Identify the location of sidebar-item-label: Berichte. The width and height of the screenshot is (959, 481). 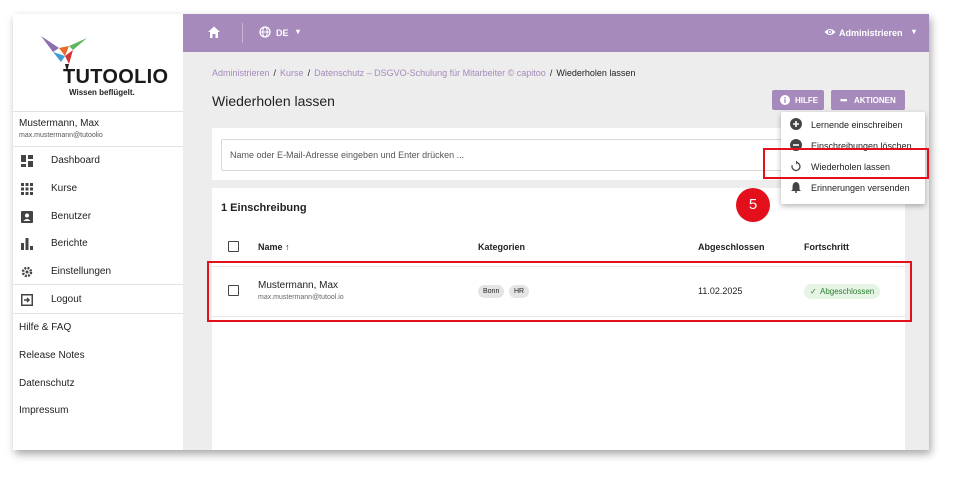
(69, 243).